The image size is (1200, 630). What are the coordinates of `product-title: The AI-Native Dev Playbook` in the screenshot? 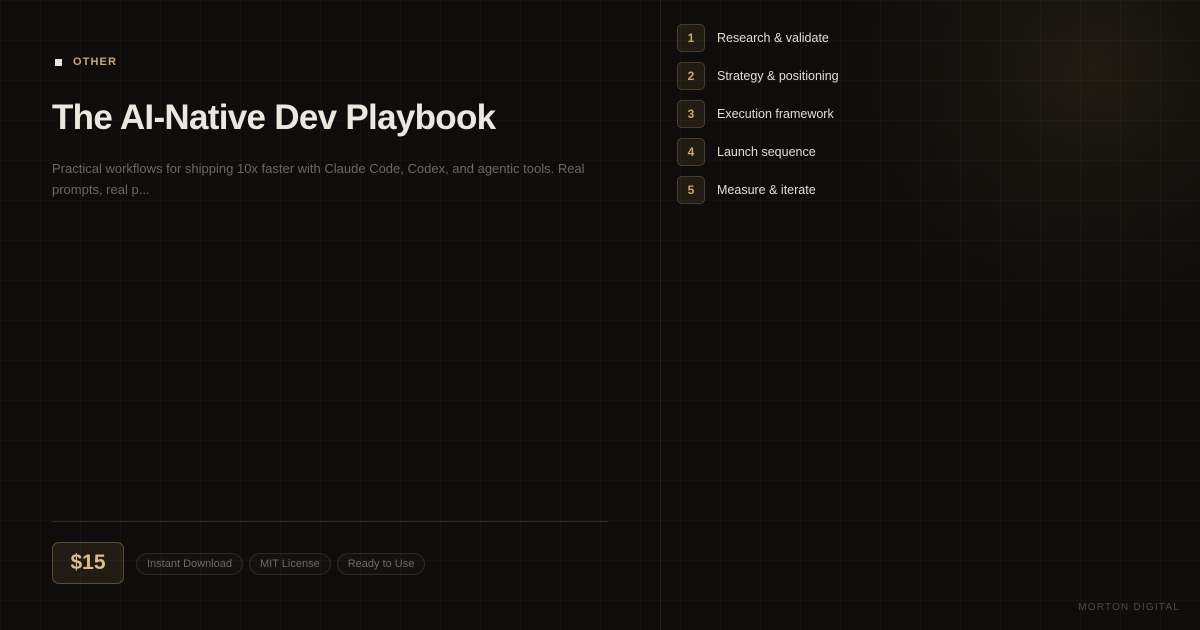 It's located at (274, 117).